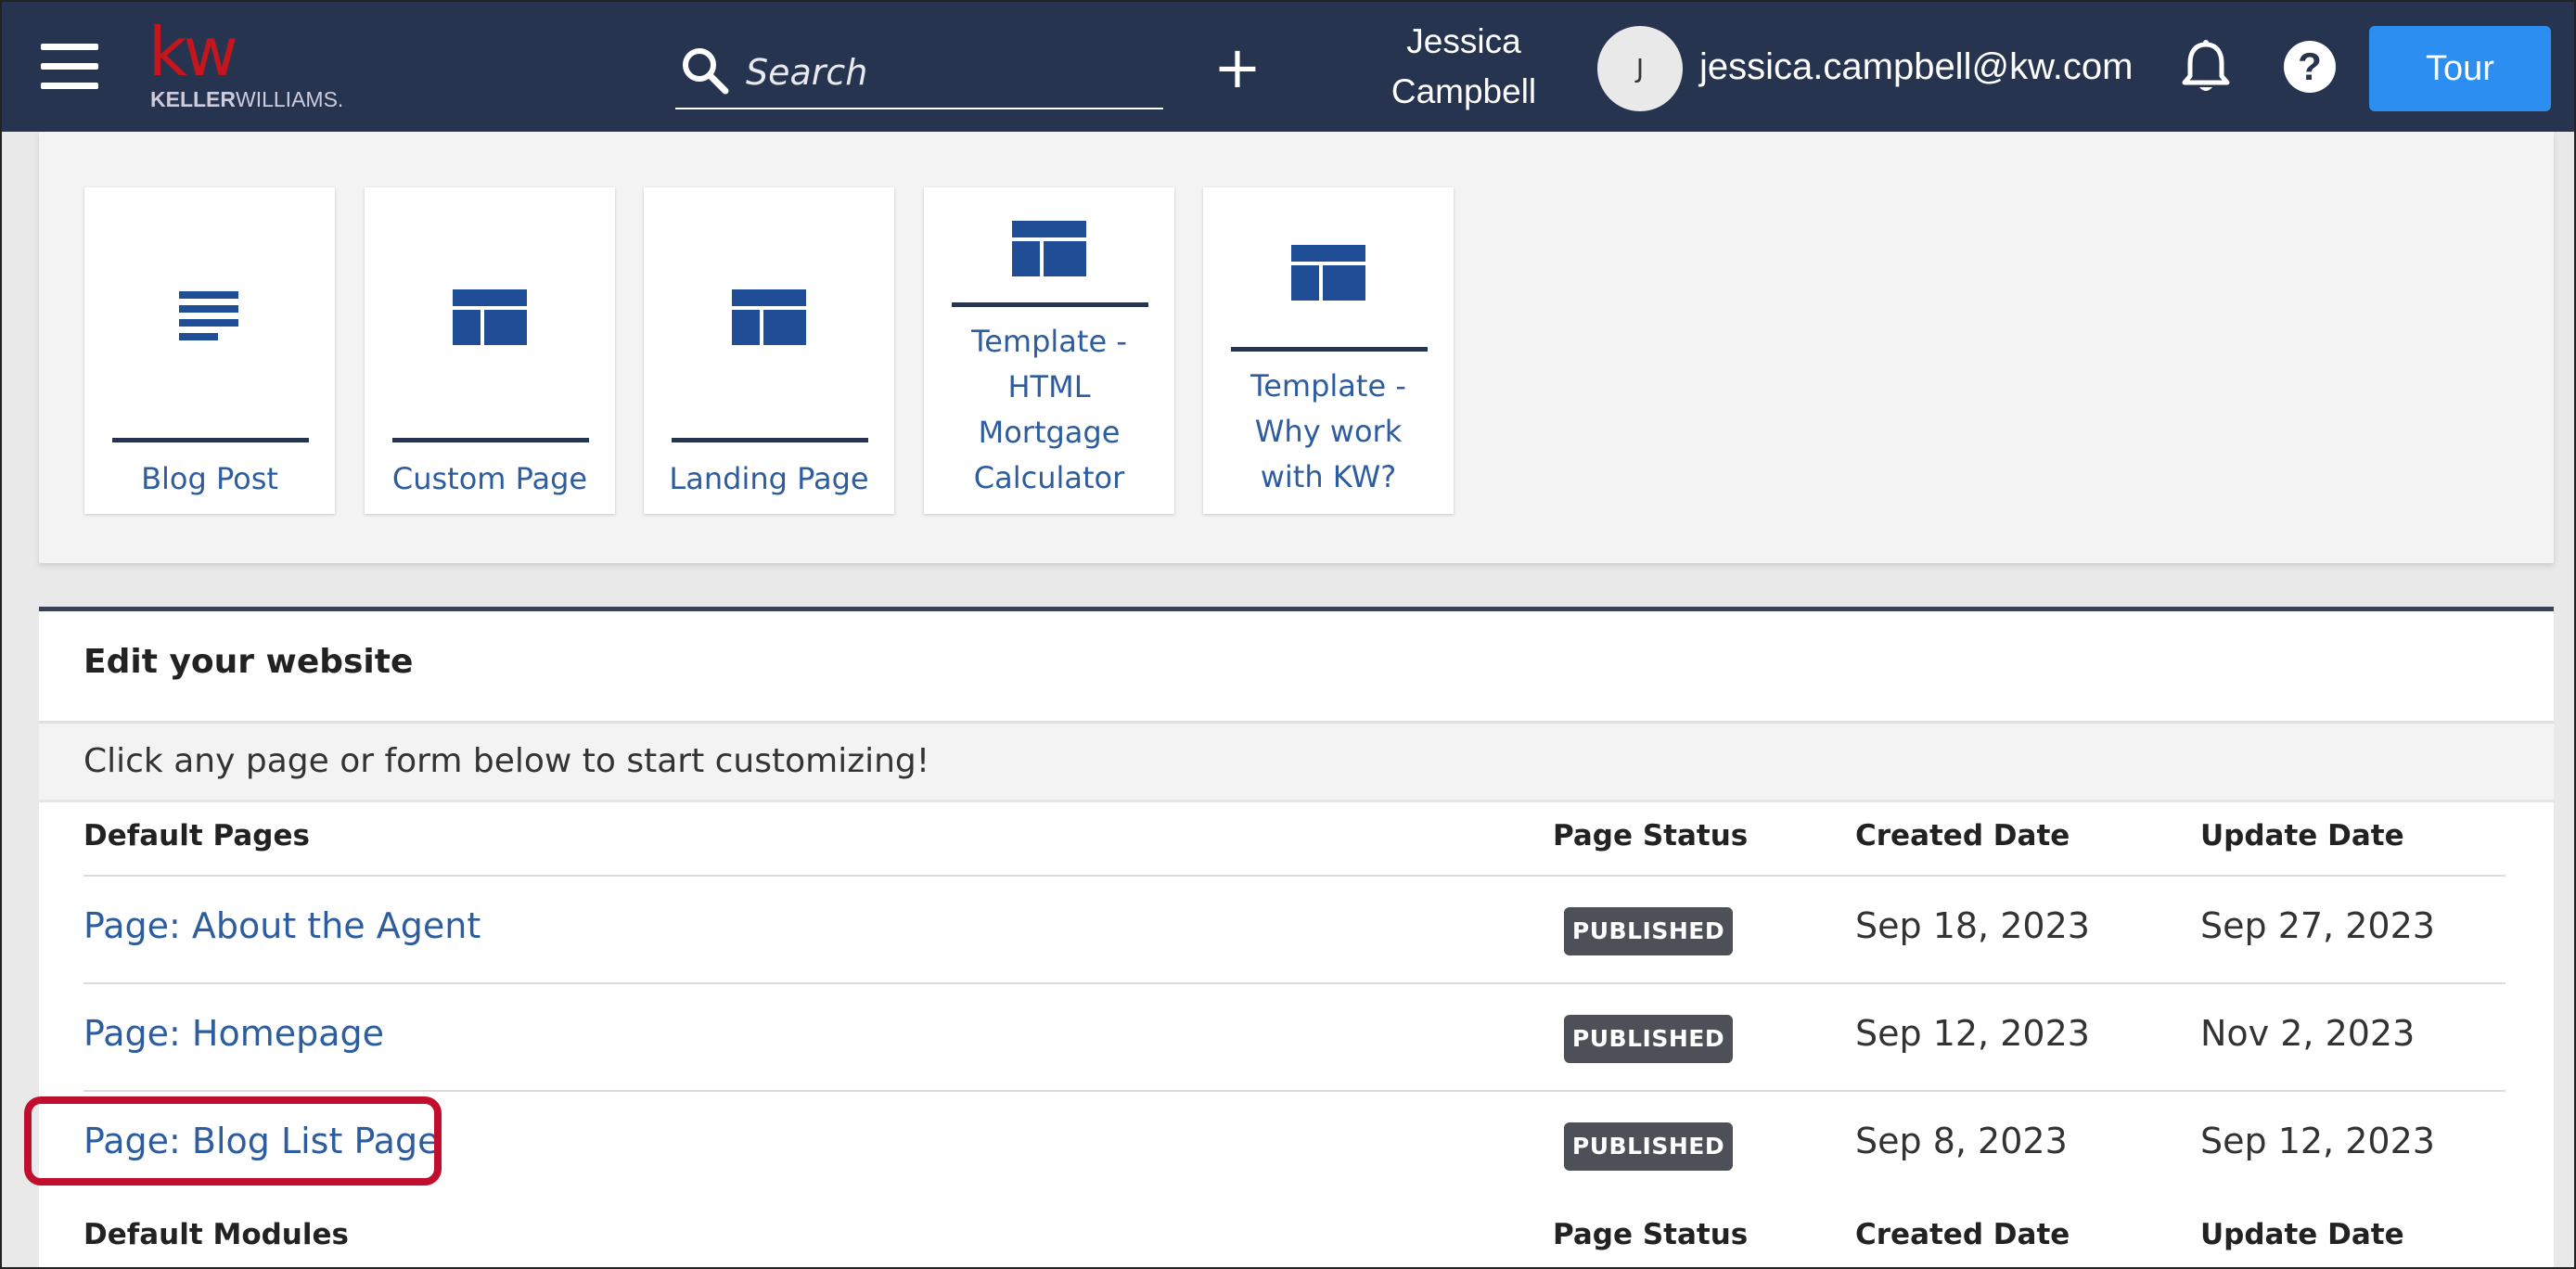  I want to click on template-card-landing-page: Landing Page, so click(769, 350).